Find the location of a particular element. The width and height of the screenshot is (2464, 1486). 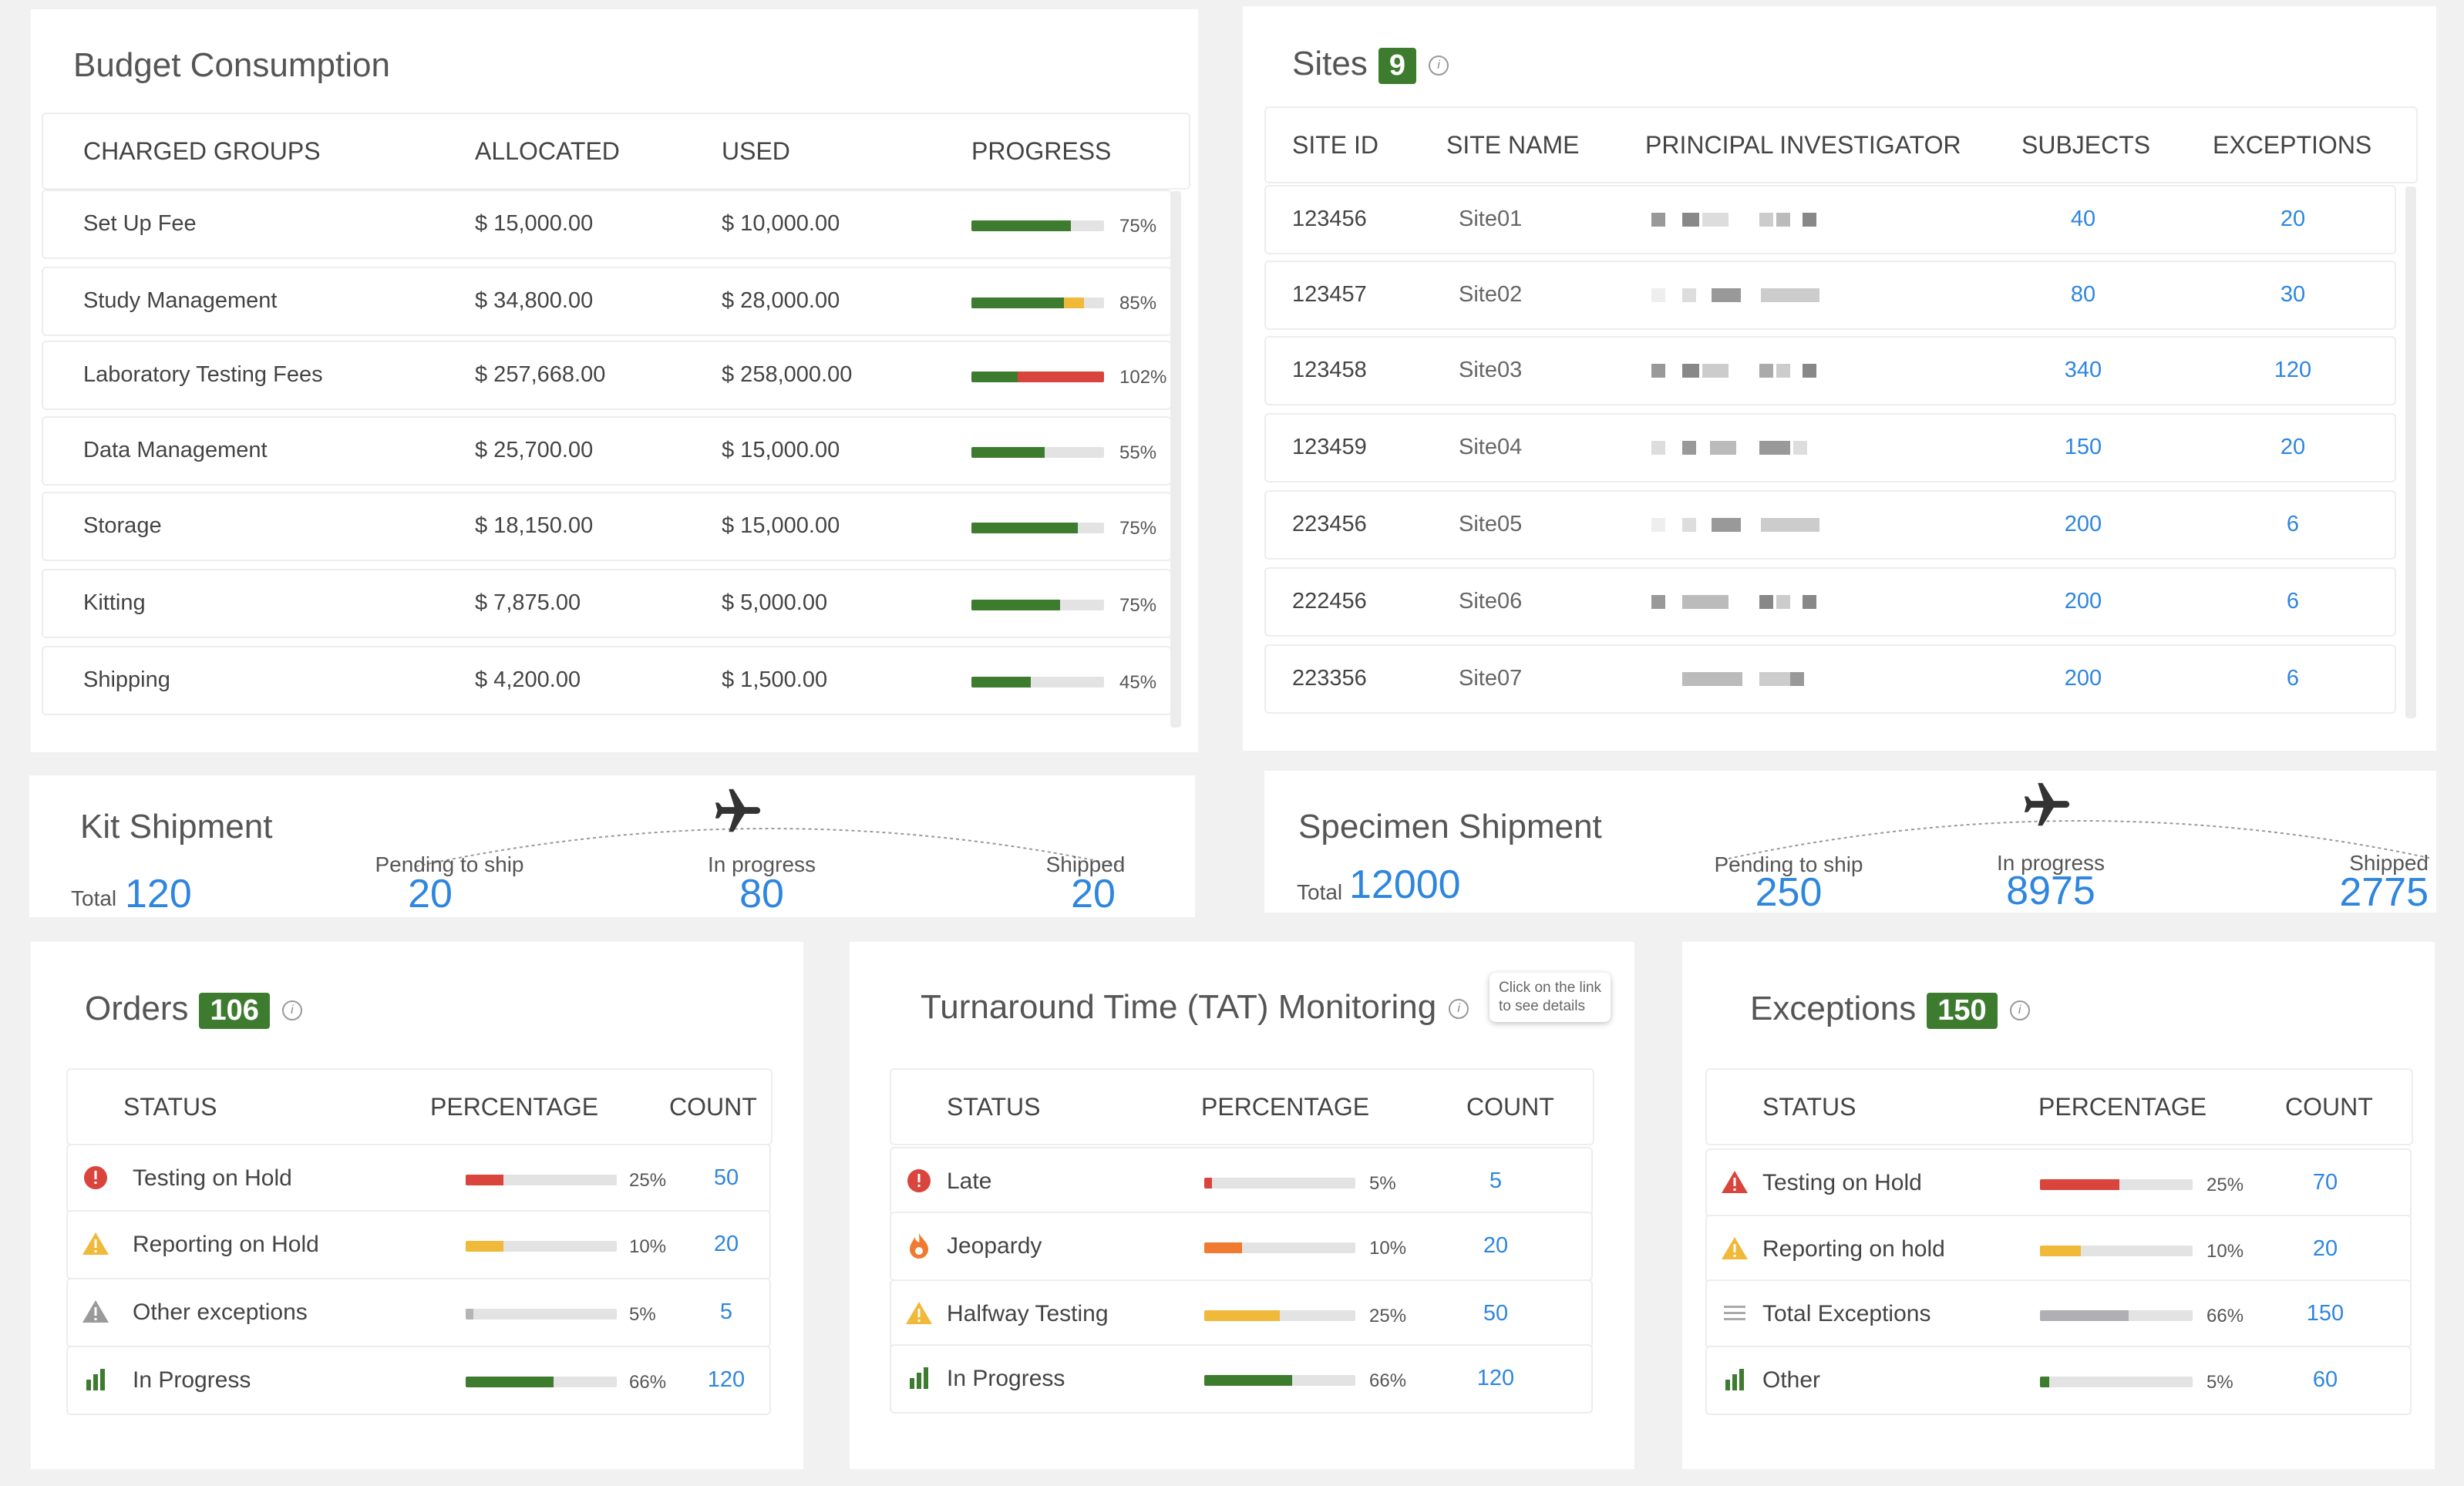

table-row: 123458 Site03 340 120 is located at coordinates (1830, 370).